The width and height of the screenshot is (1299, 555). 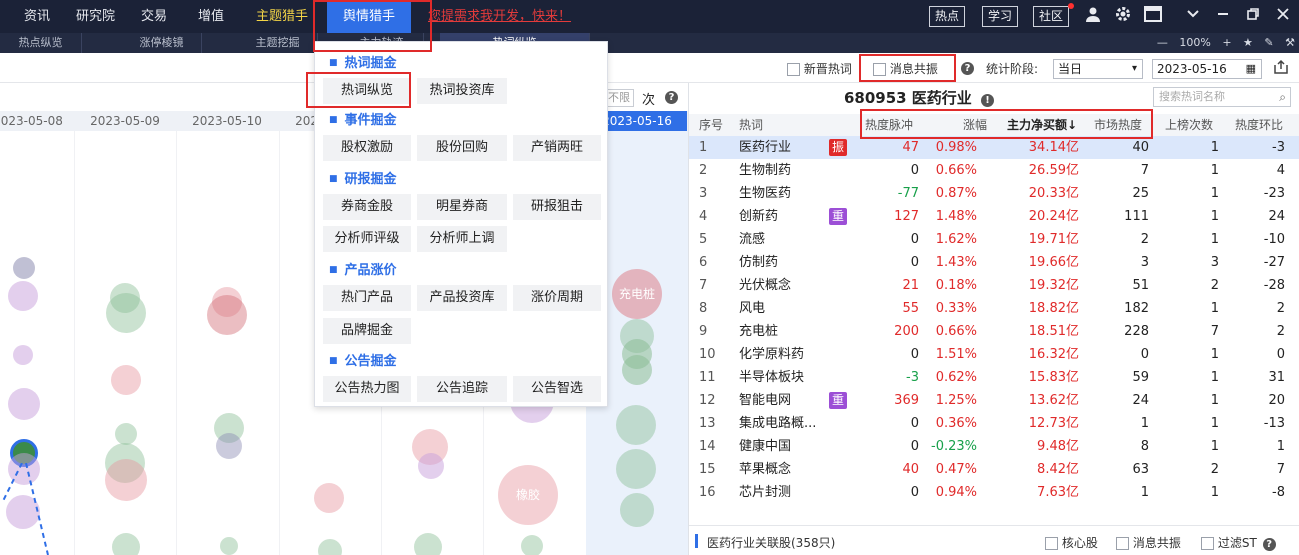 I want to click on info-icon: !, so click(x=988, y=100).